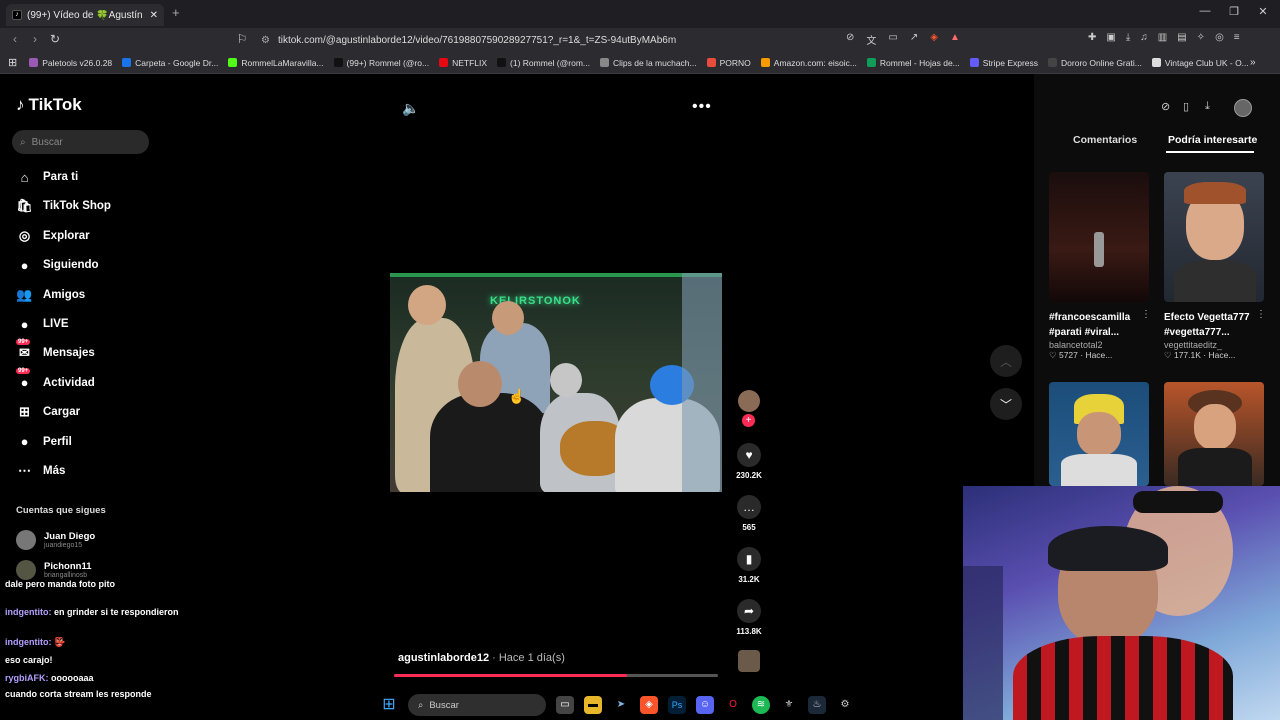  Describe the element at coordinates (70, 63) in the screenshot. I see `bookmark-item: Paletools v26.0.28` at that location.